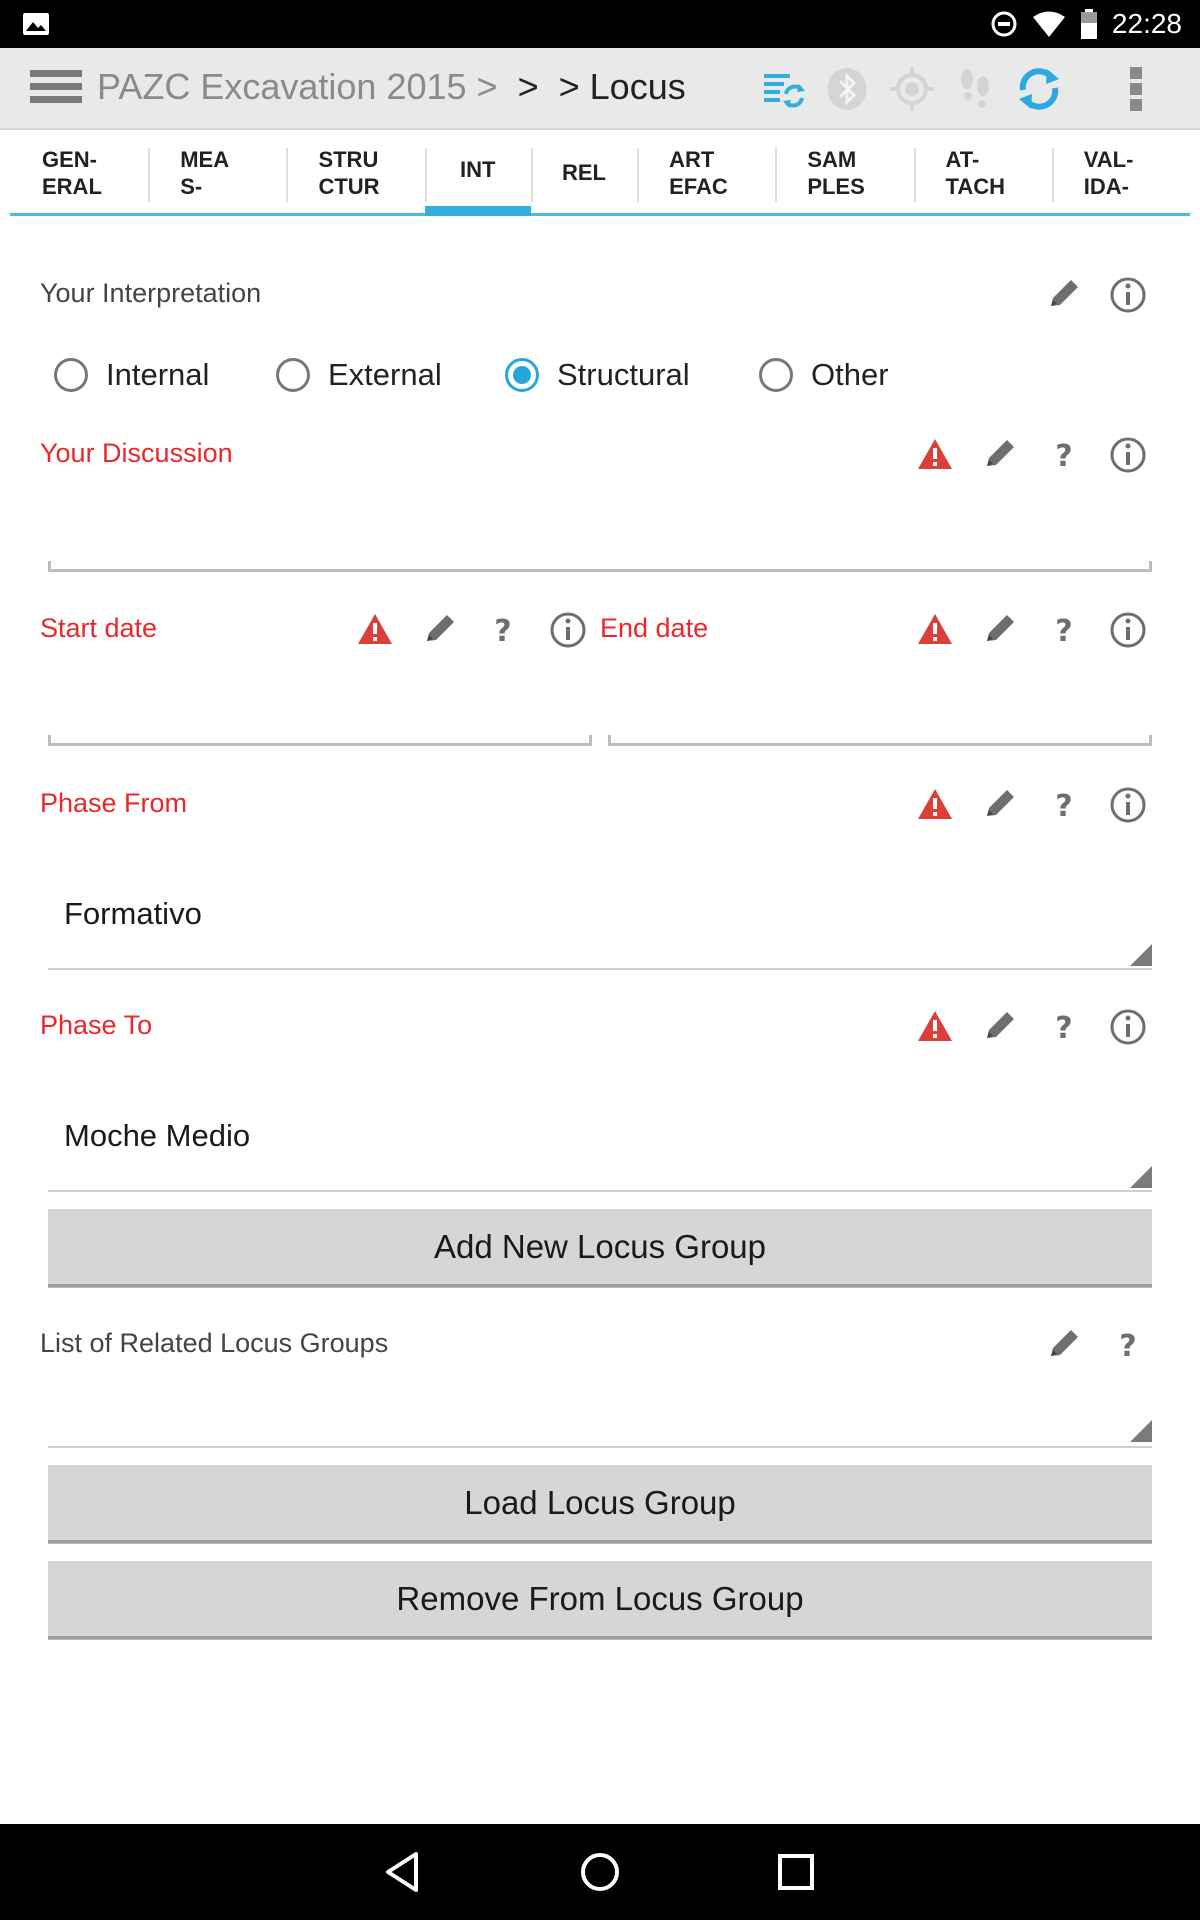 The height and width of the screenshot is (1920, 1200). Describe the element at coordinates (847, 89) in the screenshot. I see `bluetooth-icon` at that location.